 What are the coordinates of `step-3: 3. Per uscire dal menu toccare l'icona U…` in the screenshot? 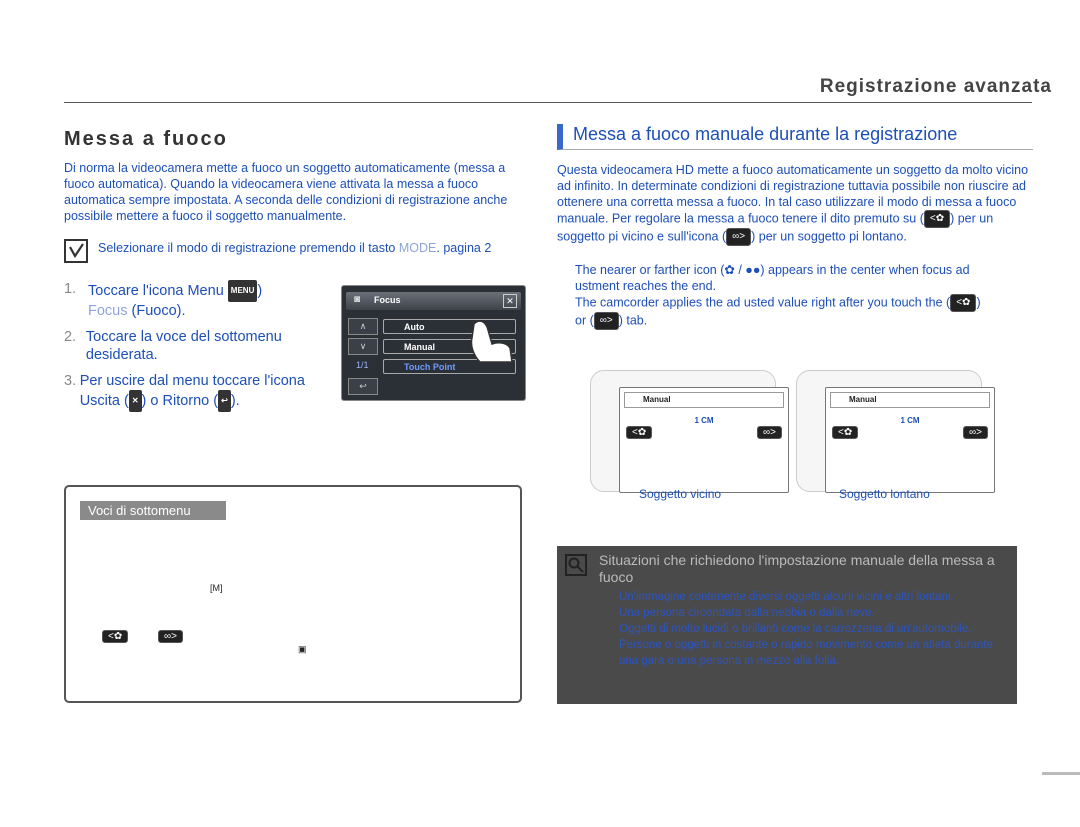 It's located at (199, 392).